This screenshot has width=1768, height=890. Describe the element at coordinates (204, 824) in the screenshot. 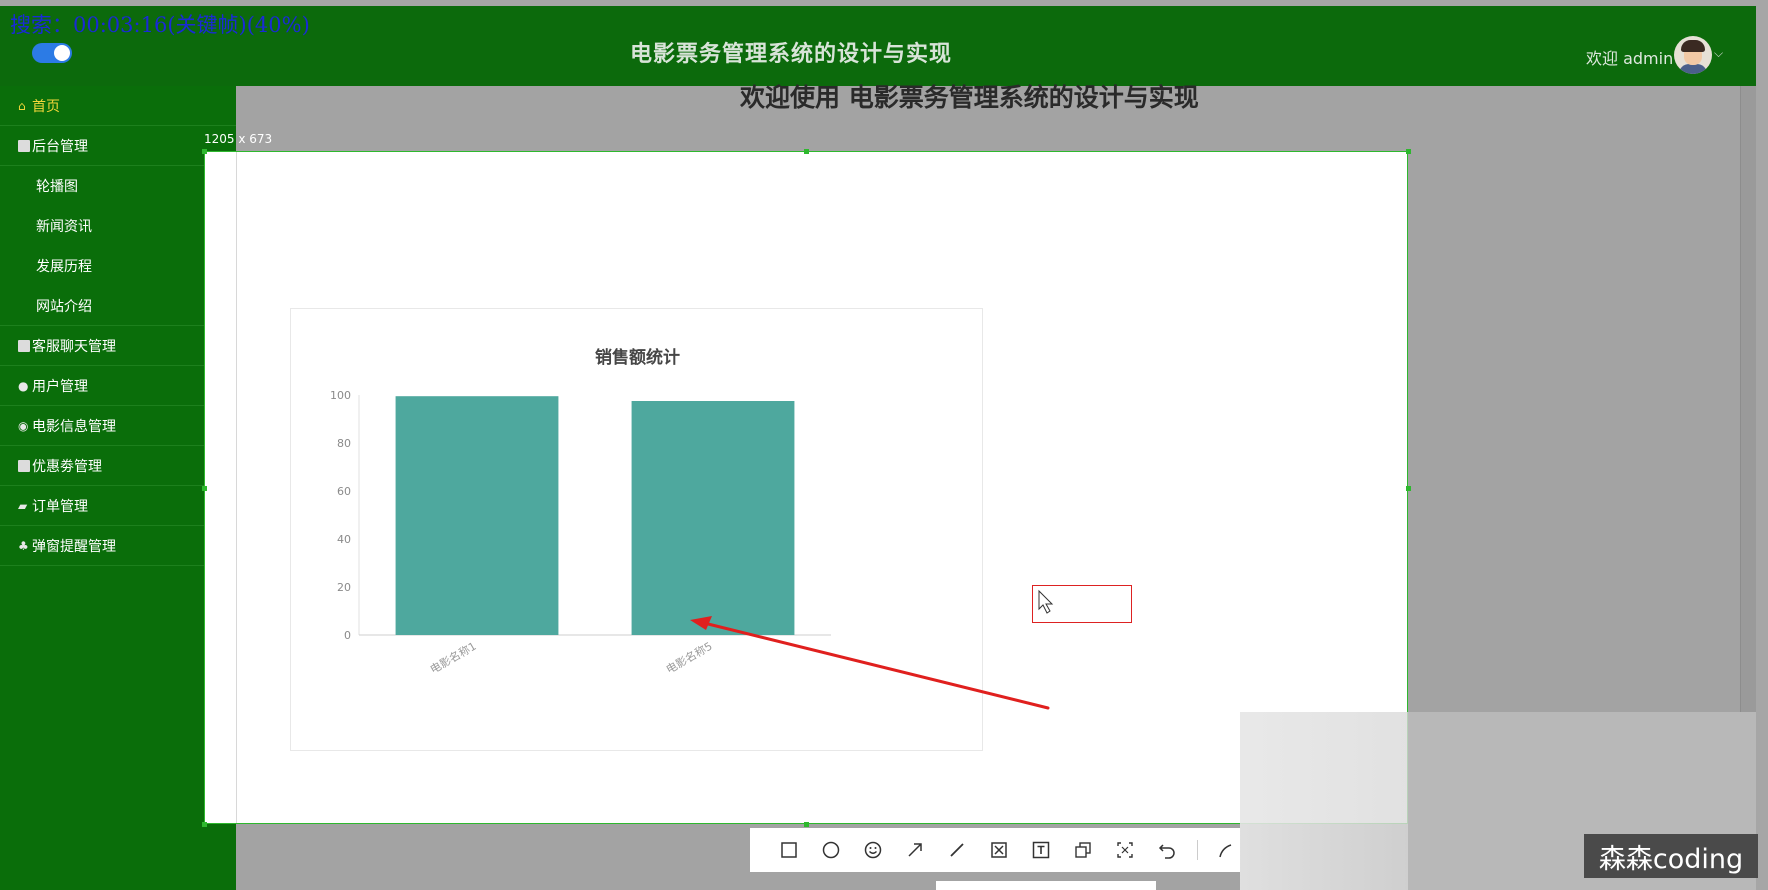

I see `resize-handle-bl` at that location.